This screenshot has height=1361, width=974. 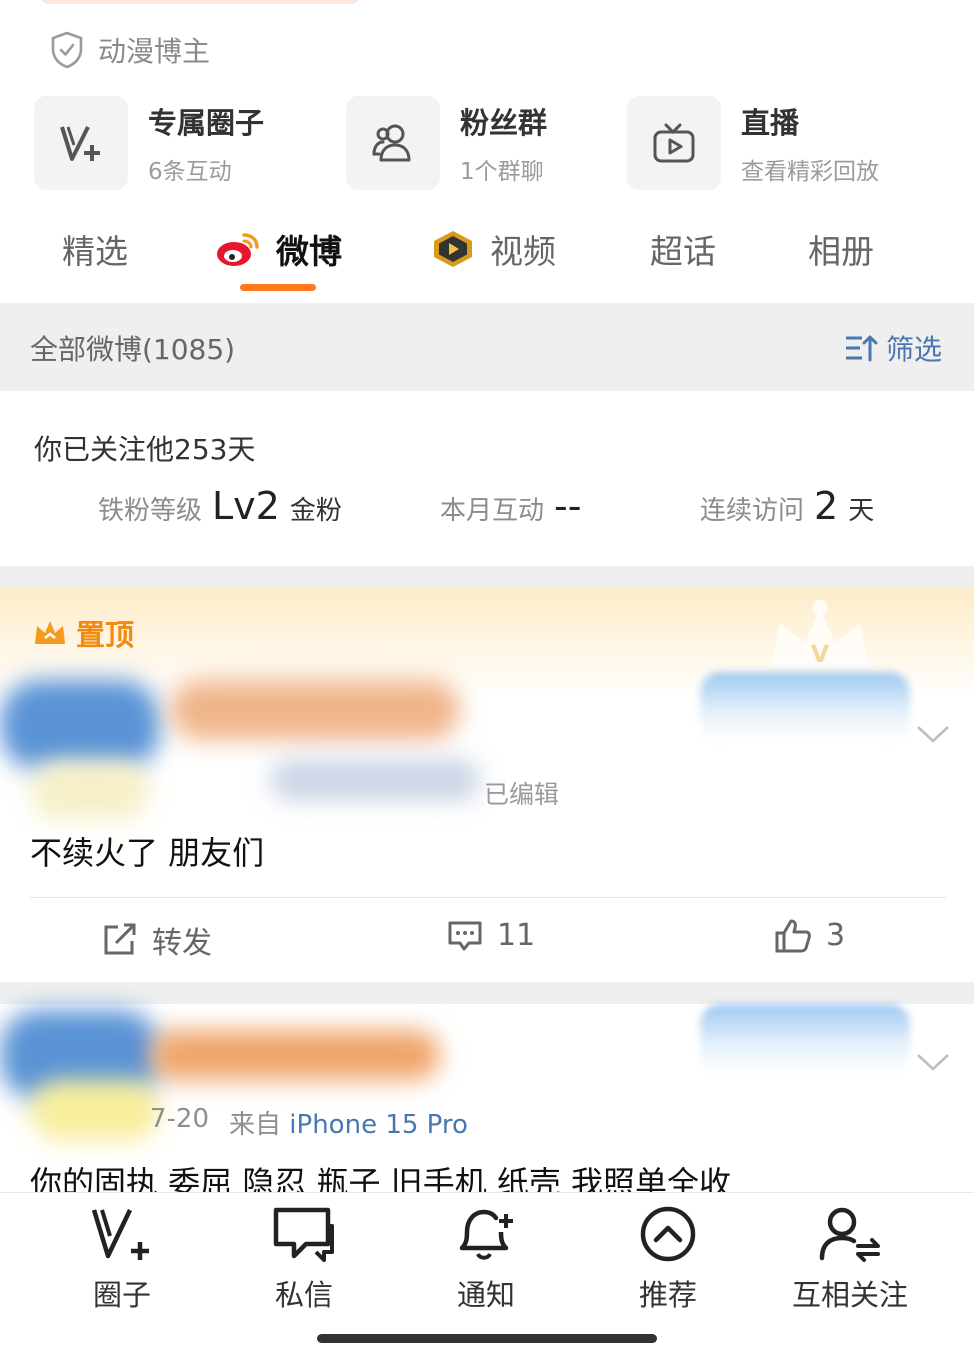 What do you see at coordinates (149, 143) in the screenshot?
I see `feature-circle: 专属圈子 6条互动` at bounding box center [149, 143].